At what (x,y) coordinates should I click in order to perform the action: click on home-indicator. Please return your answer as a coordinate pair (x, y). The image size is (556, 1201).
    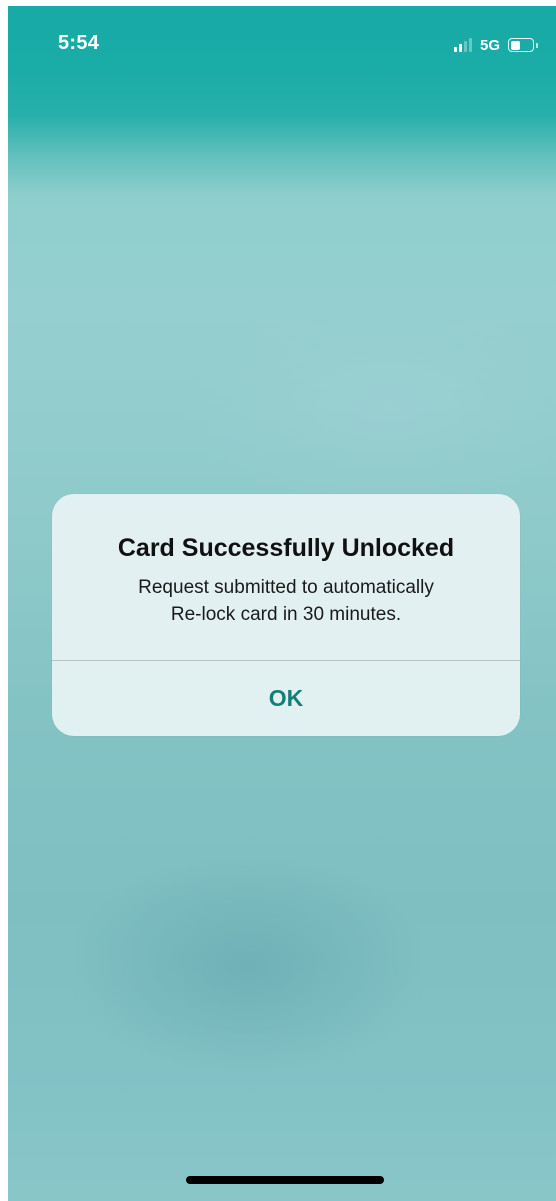
    Looking at the image, I should click on (285, 1180).